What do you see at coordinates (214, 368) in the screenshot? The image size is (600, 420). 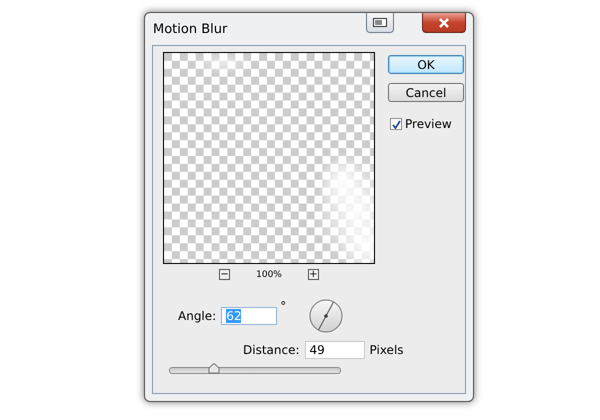 I see `slider-thumb` at bounding box center [214, 368].